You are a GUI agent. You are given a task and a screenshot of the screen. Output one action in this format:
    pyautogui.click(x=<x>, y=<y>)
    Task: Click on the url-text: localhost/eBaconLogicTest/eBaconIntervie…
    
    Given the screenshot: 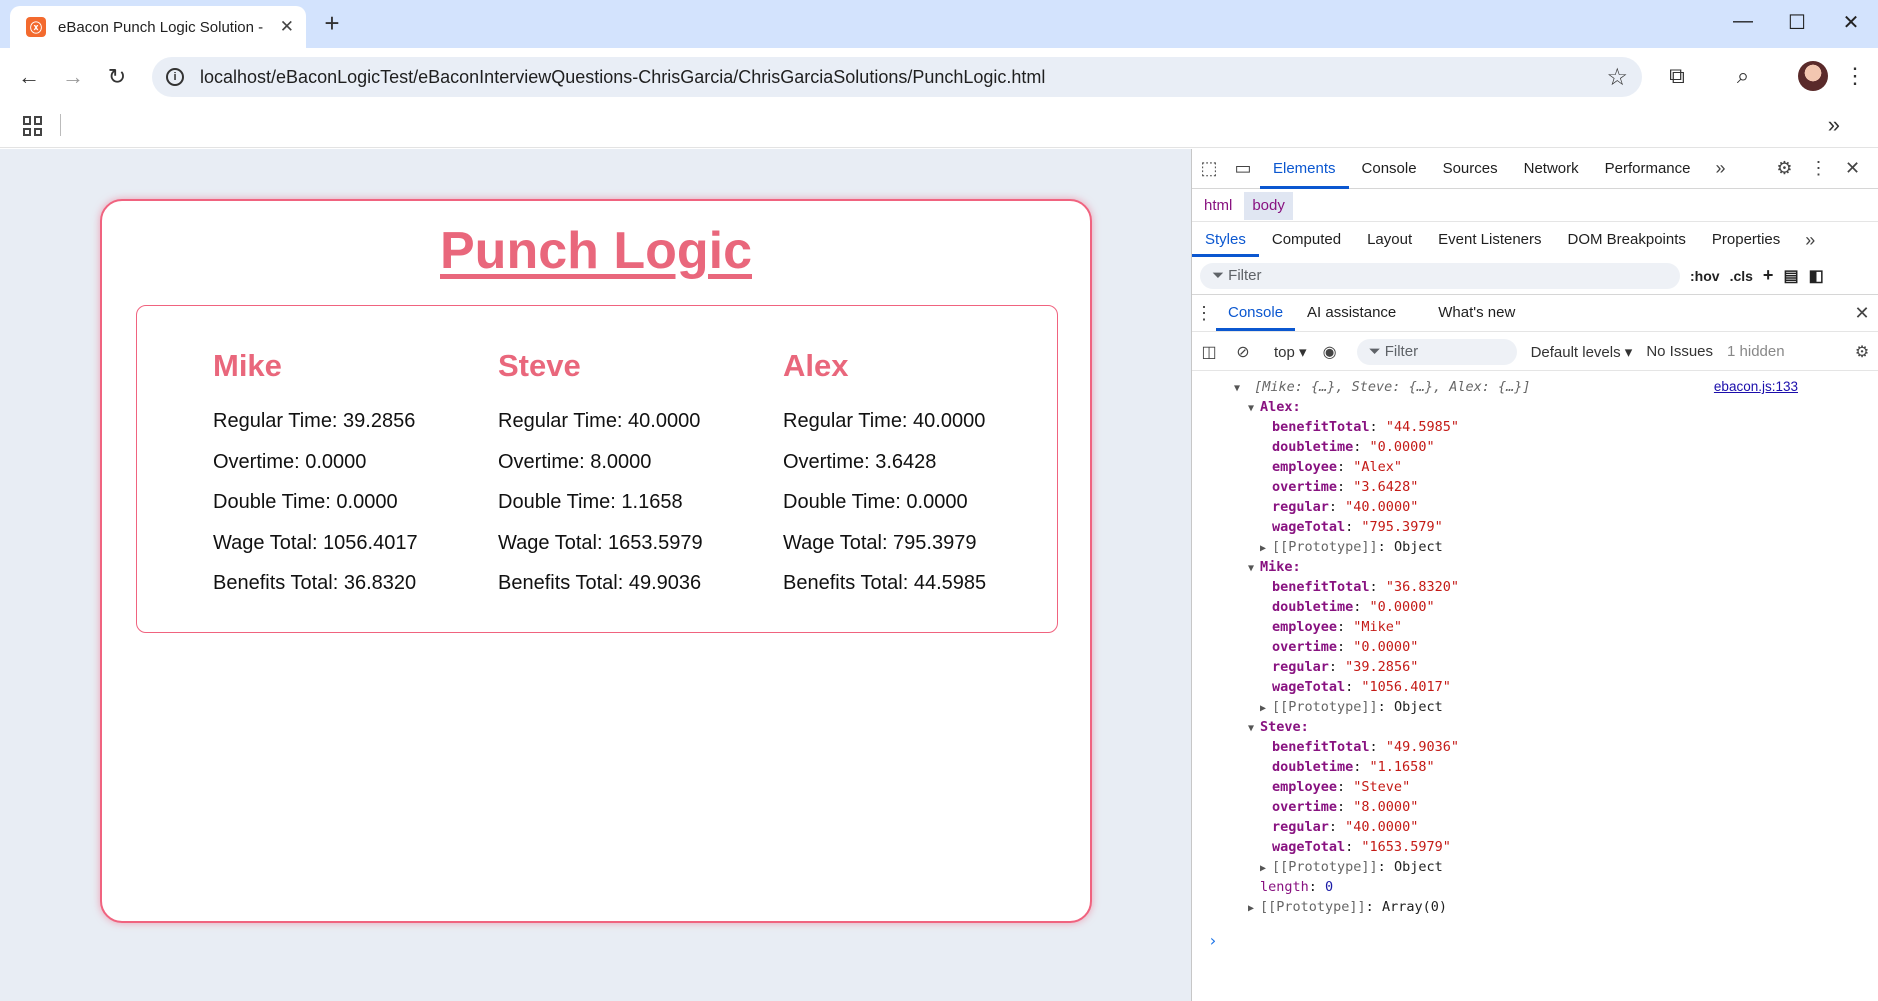 What is the action you would take?
    pyautogui.click(x=622, y=77)
    